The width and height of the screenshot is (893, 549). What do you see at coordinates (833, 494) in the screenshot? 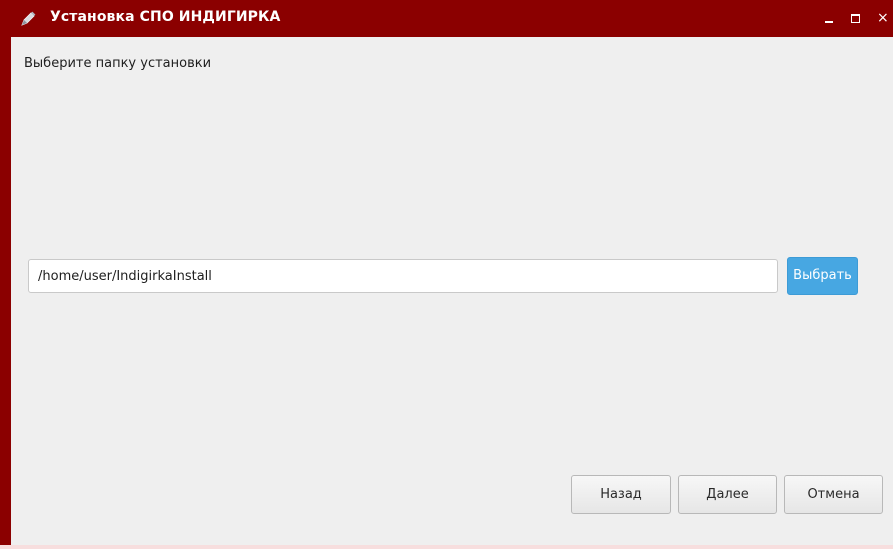
I see `cancel-button: Отмена` at bounding box center [833, 494].